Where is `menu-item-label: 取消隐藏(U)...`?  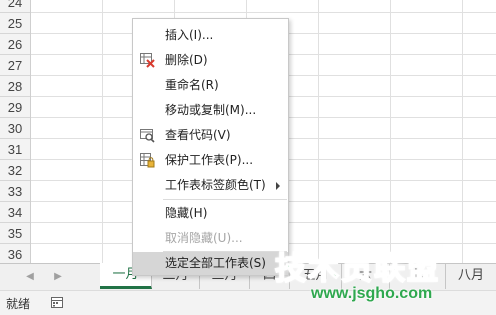 menu-item-label: 取消隐藏(U)... is located at coordinates (204, 238).